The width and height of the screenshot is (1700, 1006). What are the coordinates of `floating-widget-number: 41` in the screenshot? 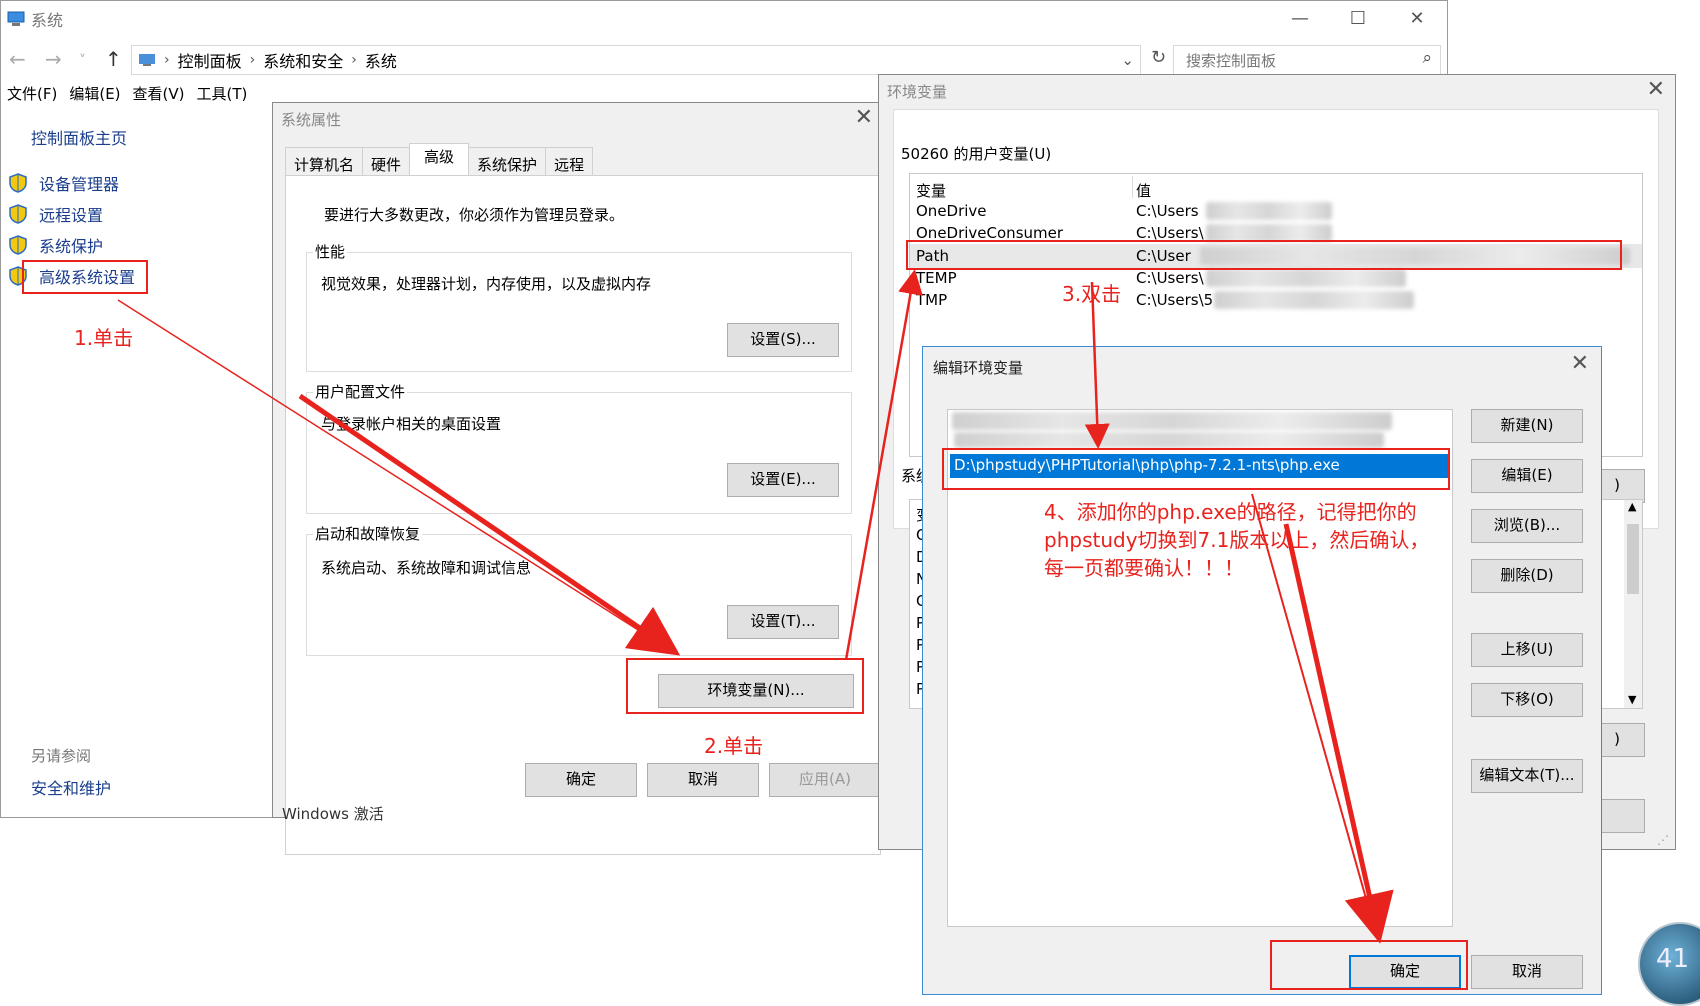 It's located at (1673, 959).